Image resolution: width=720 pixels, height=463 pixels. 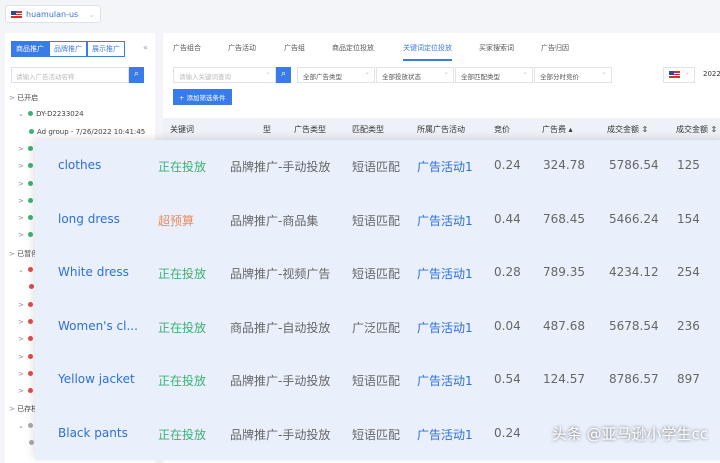 I want to click on cell-kw: Yellow jacket, so click(x=96, y=379).